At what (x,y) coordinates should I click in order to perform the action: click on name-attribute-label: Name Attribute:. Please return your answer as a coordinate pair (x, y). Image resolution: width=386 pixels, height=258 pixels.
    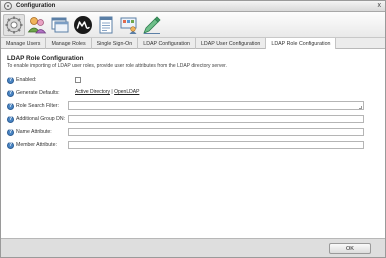
    Looking at the image, I should click on (34, 132).